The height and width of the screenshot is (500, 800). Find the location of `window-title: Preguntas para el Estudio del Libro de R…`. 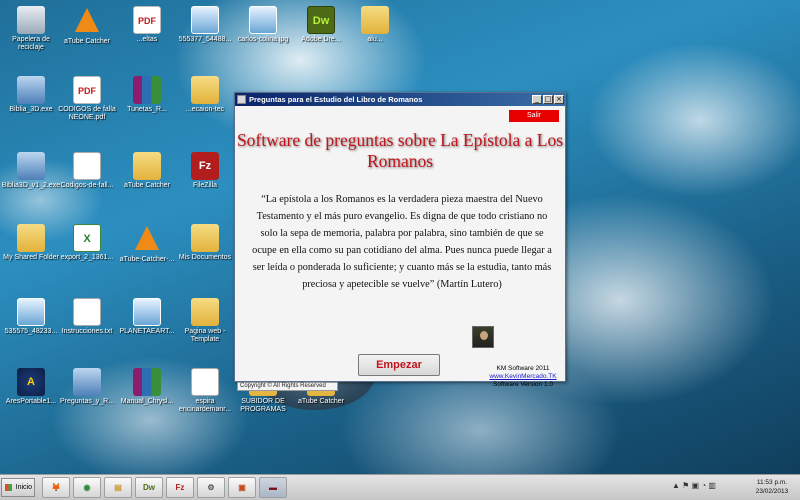

window-title: Preguntas para el Estudio del Libro de R… is located at coordinates (336, 99).